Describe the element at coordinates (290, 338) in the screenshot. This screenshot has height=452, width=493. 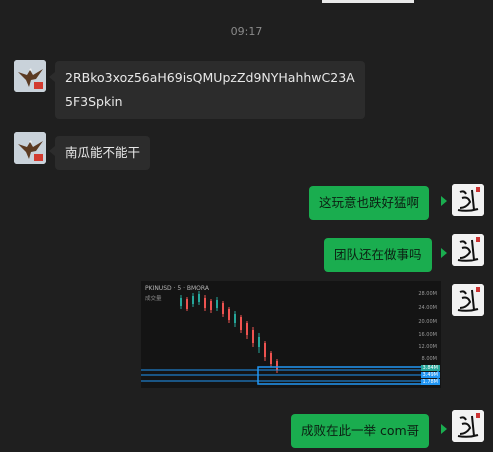
I see `candlestick-graphic` at that location.